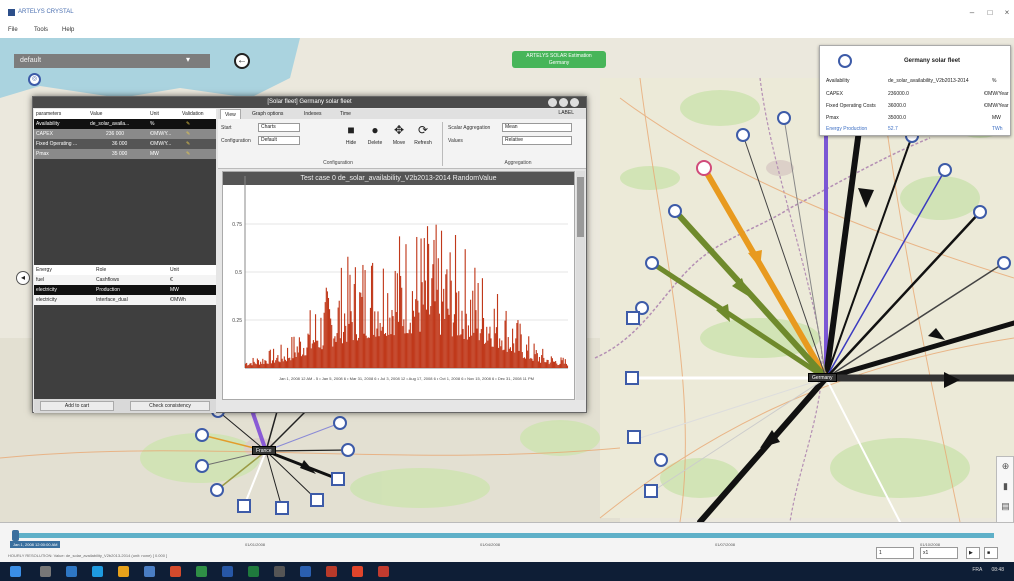  What do you see at coordinates (566, 113) in the screenshot?
I see `label-toggle: LABEL` at bounding box center [566, 113].